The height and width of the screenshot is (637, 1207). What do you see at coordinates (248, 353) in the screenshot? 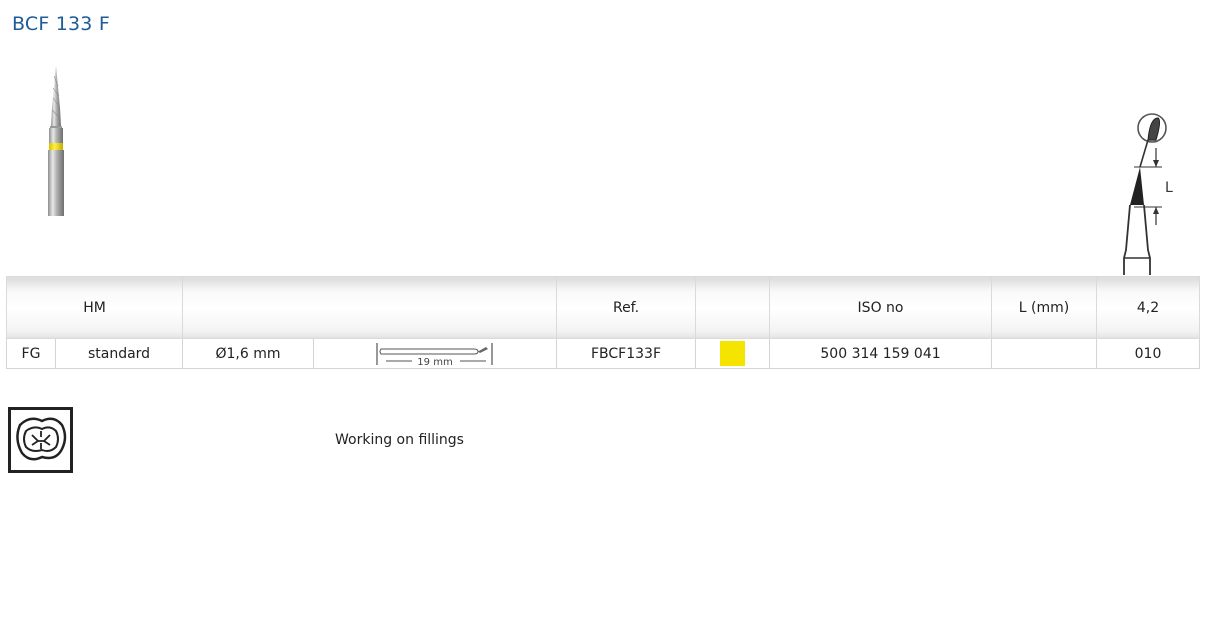
I see `cell-diameter: Ø1,6 mm` at bounding box center [248, 353].